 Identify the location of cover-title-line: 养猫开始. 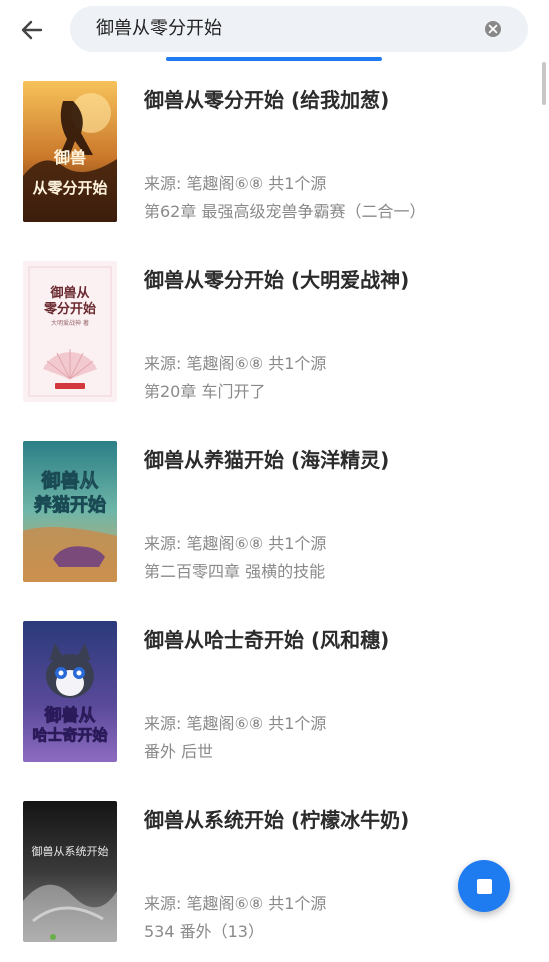
(69, 505).